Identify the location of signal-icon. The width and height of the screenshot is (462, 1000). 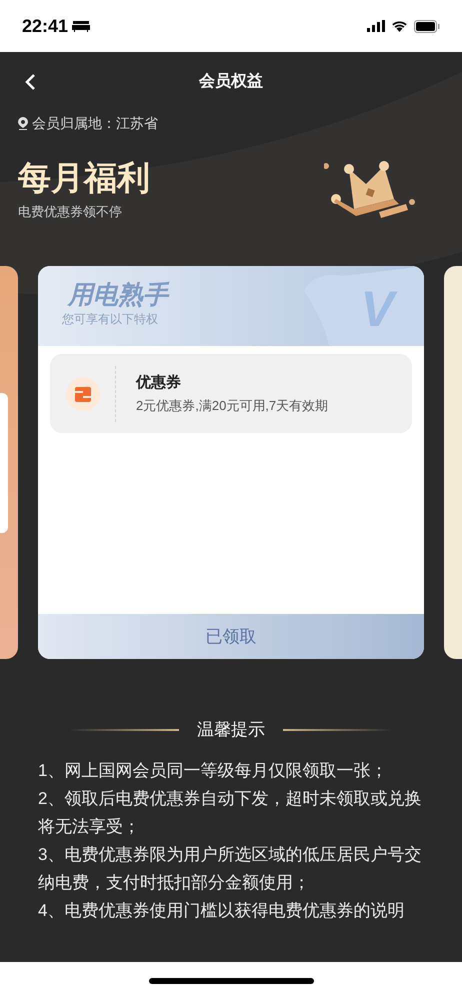
(376, 26).